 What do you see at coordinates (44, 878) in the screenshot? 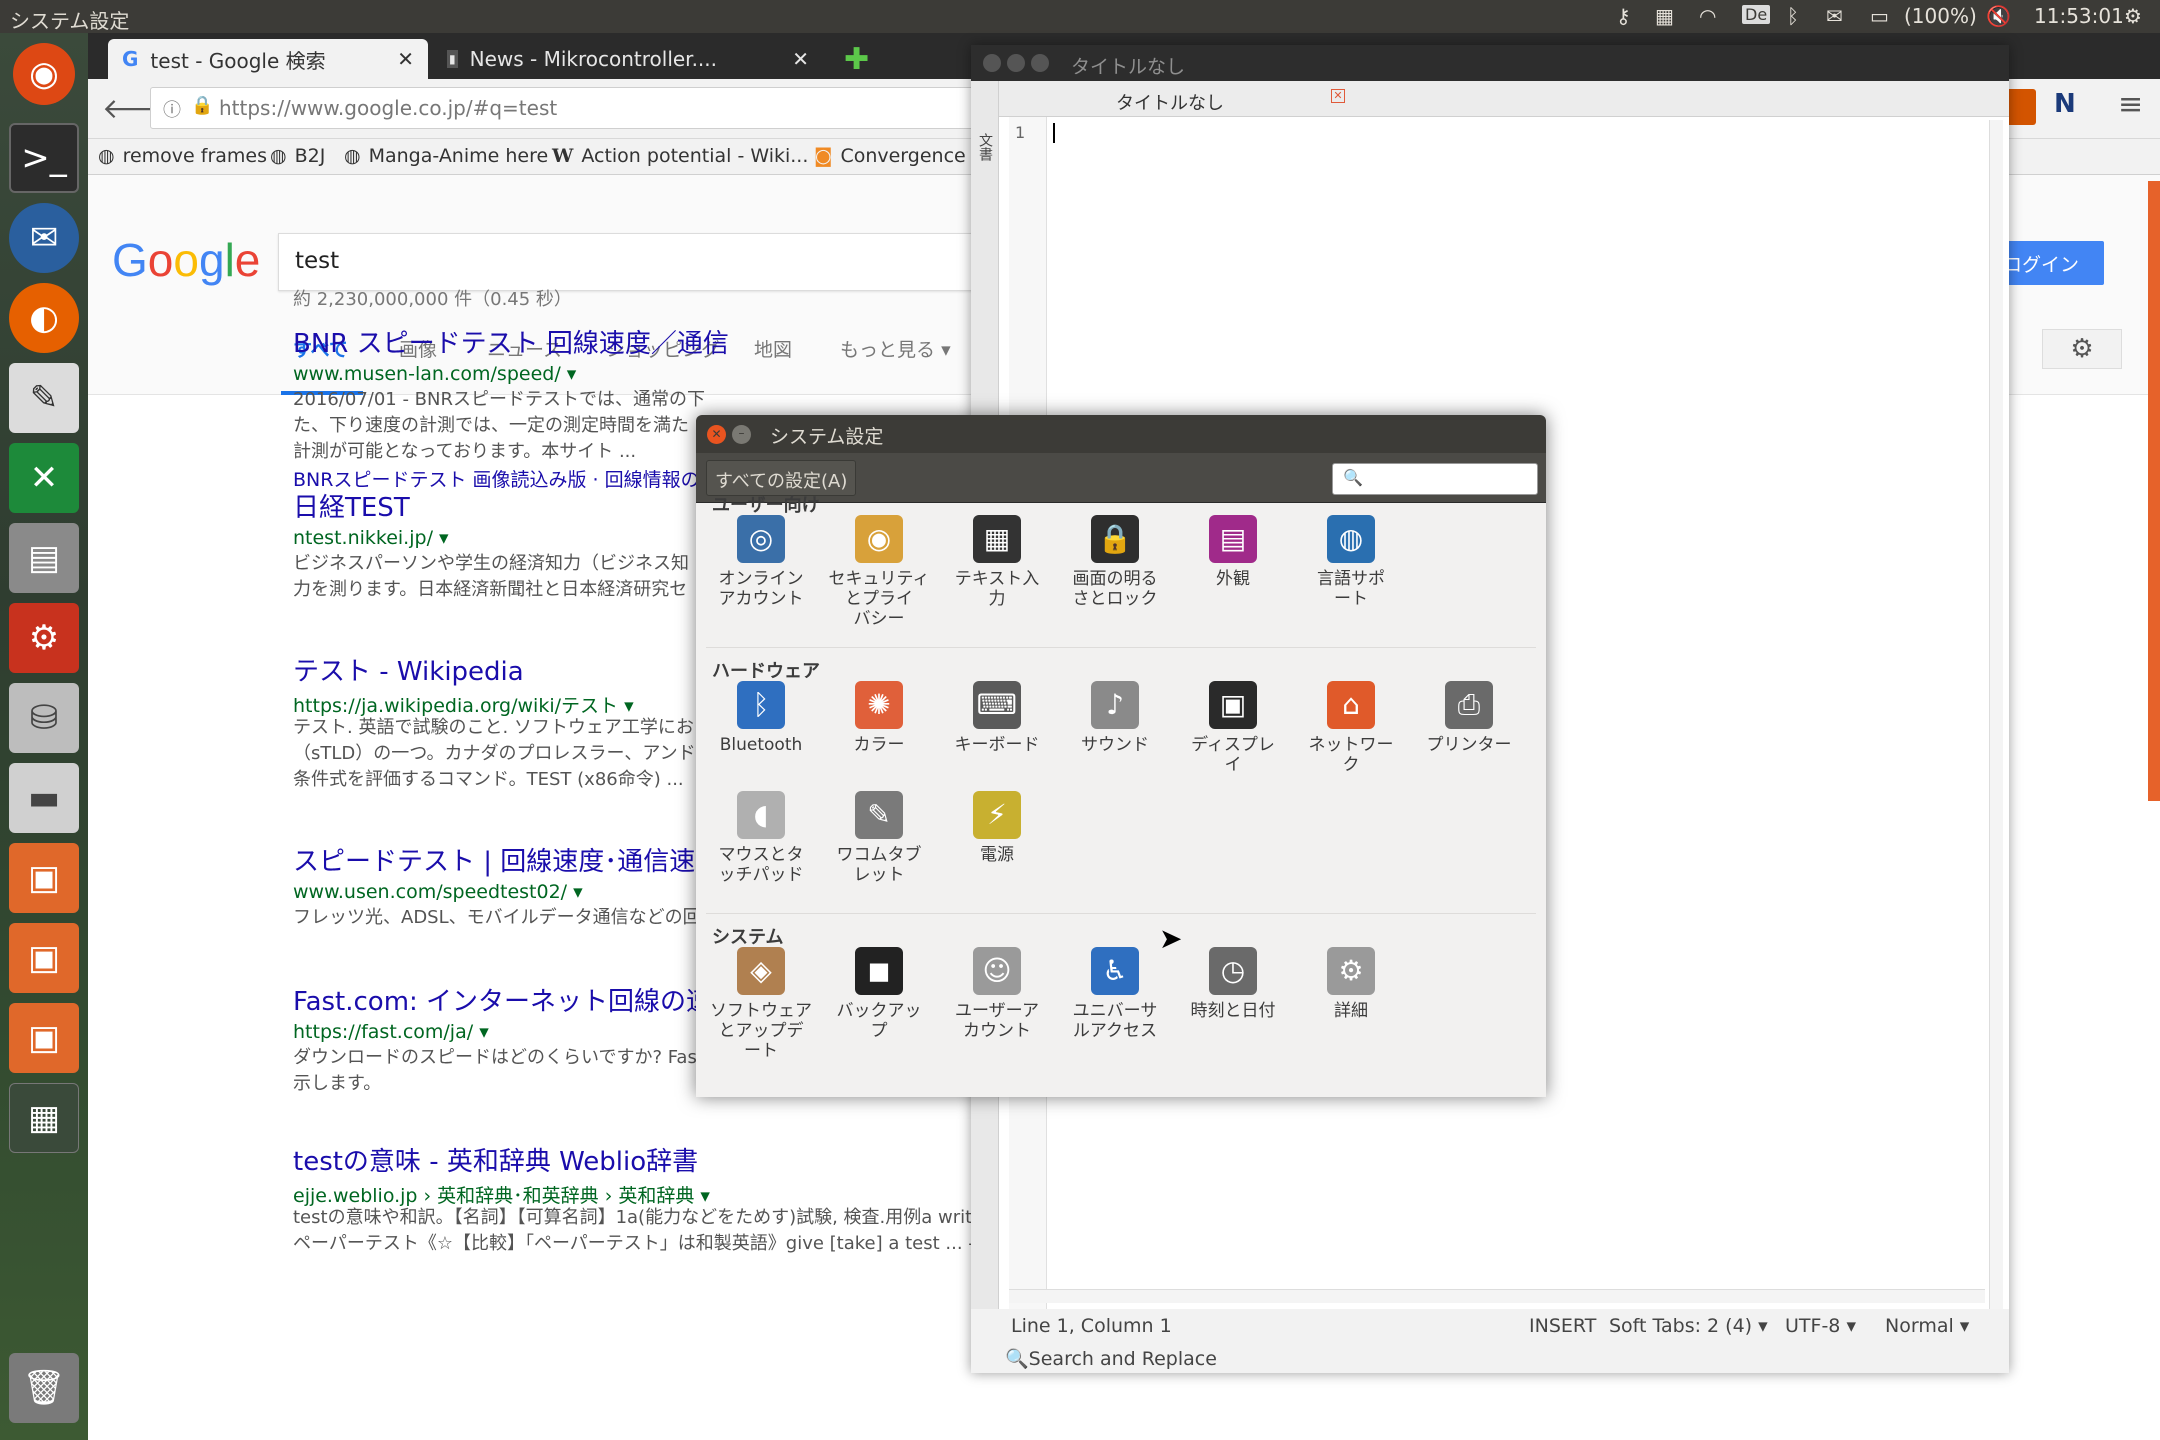
I see `folder-icon: ▣` at bounding box center [44, 878].